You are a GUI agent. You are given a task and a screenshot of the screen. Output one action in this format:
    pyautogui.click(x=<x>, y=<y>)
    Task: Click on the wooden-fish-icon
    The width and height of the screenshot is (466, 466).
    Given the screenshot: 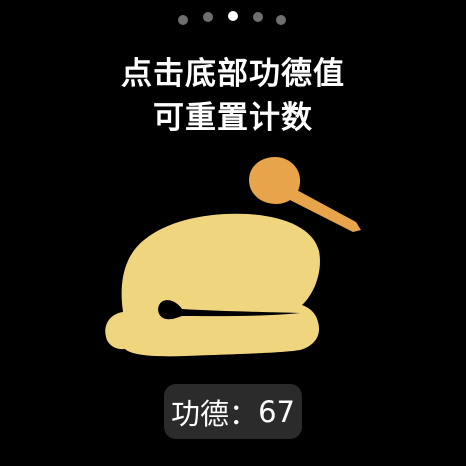 What is the action you would take?
    pyautogui.click(x=212, y=285)
    